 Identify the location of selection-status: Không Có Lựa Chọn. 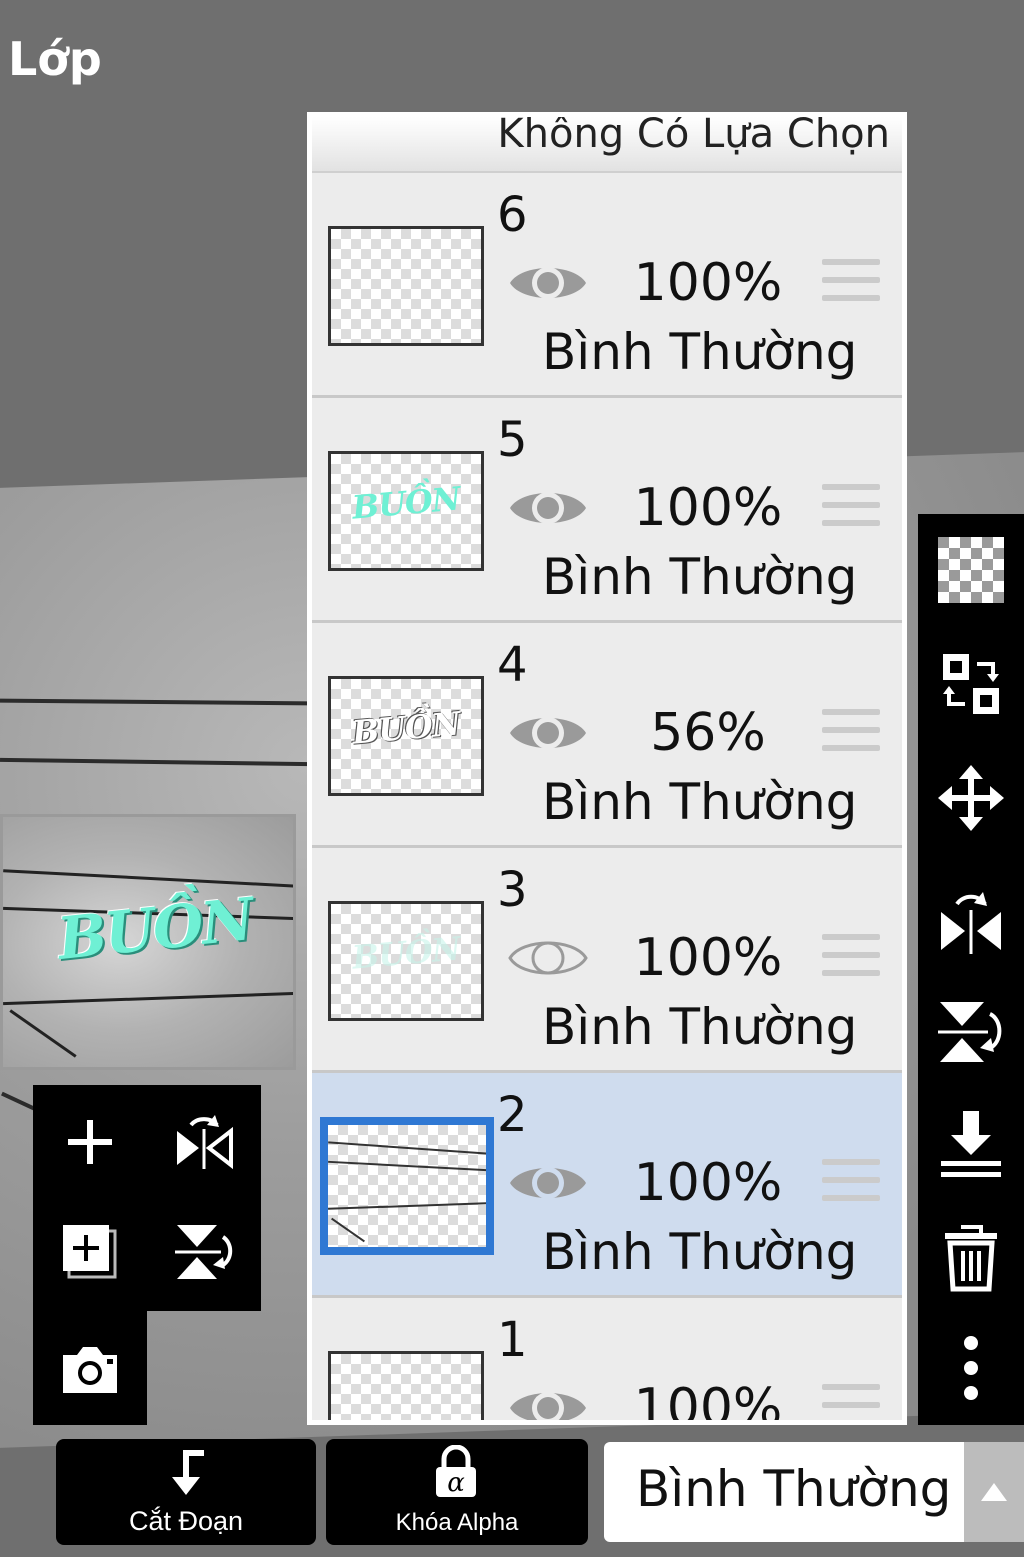
(607, 145).